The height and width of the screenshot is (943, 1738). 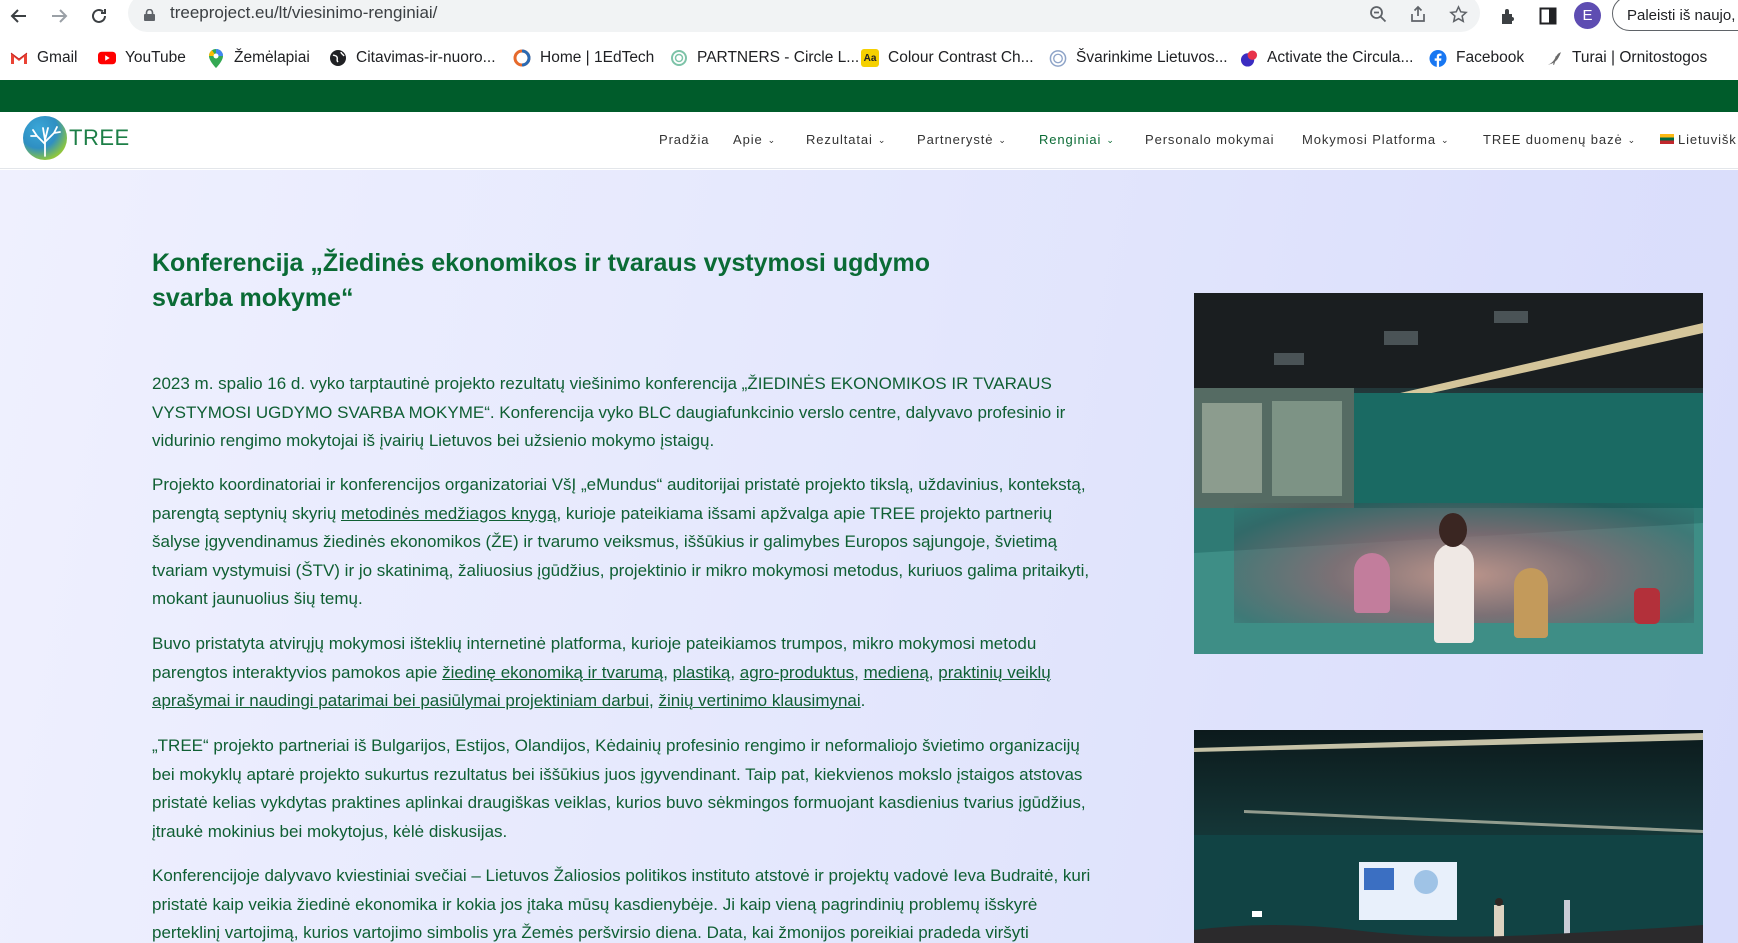 I want to click on url-text: treeproject.eu/lt/viesinimo-renginiai/, so click(x=304, y=12).